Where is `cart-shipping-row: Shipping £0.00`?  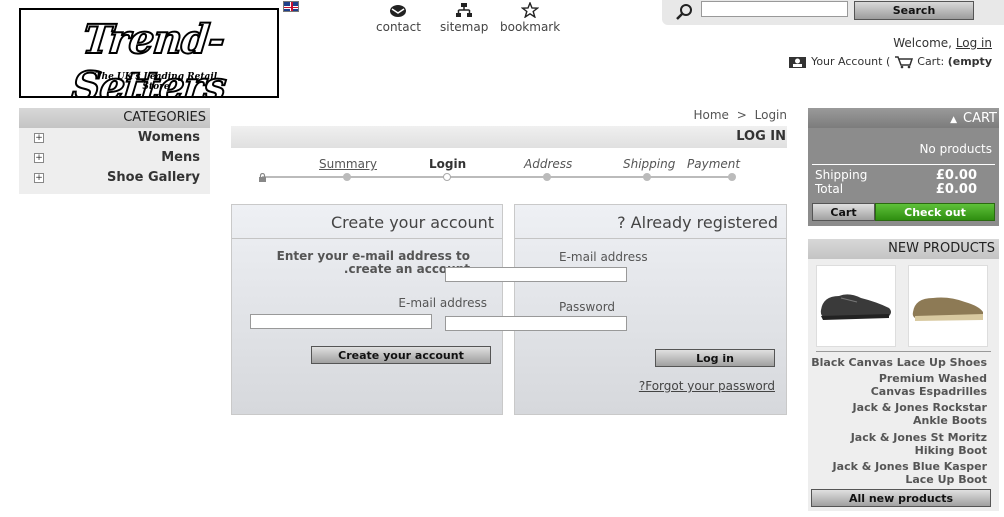 cart-shipping-row: Shipping £0.00 is located at coordinates (896, 175).